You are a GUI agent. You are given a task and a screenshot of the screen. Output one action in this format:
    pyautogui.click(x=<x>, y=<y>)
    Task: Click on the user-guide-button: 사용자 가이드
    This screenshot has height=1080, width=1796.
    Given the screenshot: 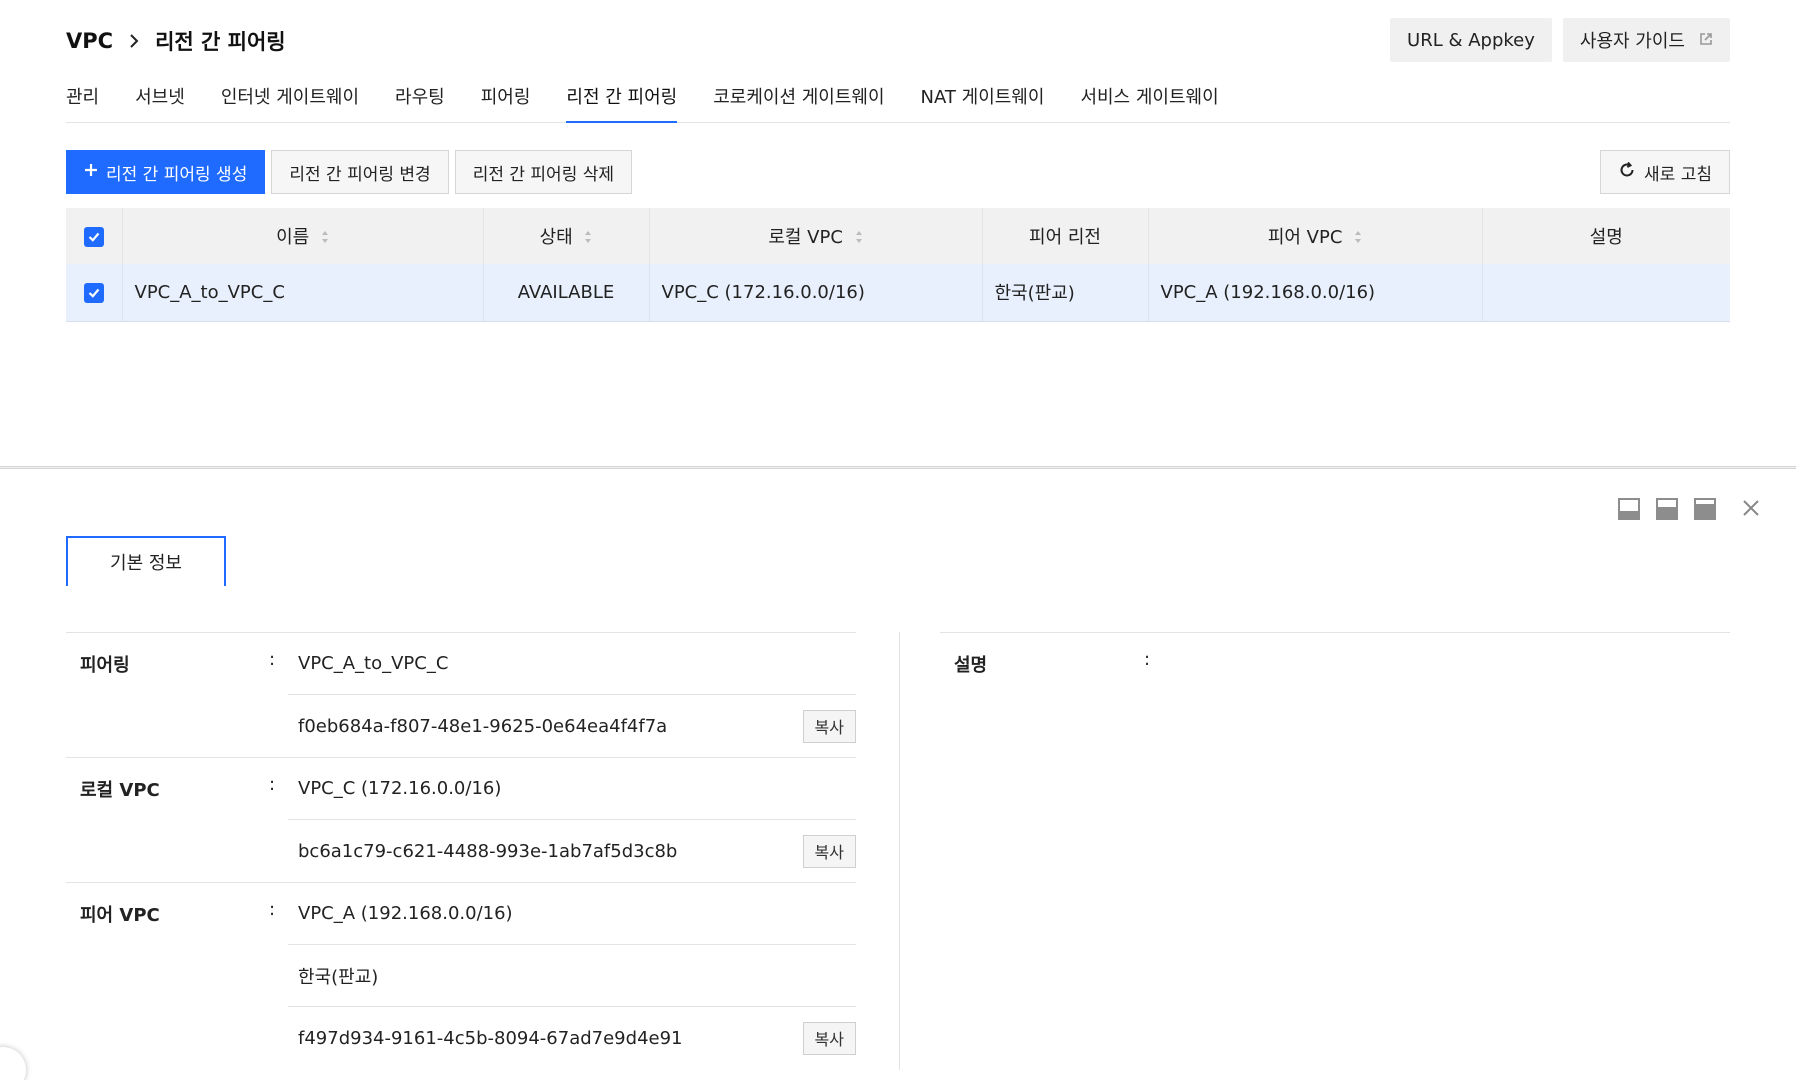 What is the action you would take?
    pyautogui.click(x=1646, y=40)
    